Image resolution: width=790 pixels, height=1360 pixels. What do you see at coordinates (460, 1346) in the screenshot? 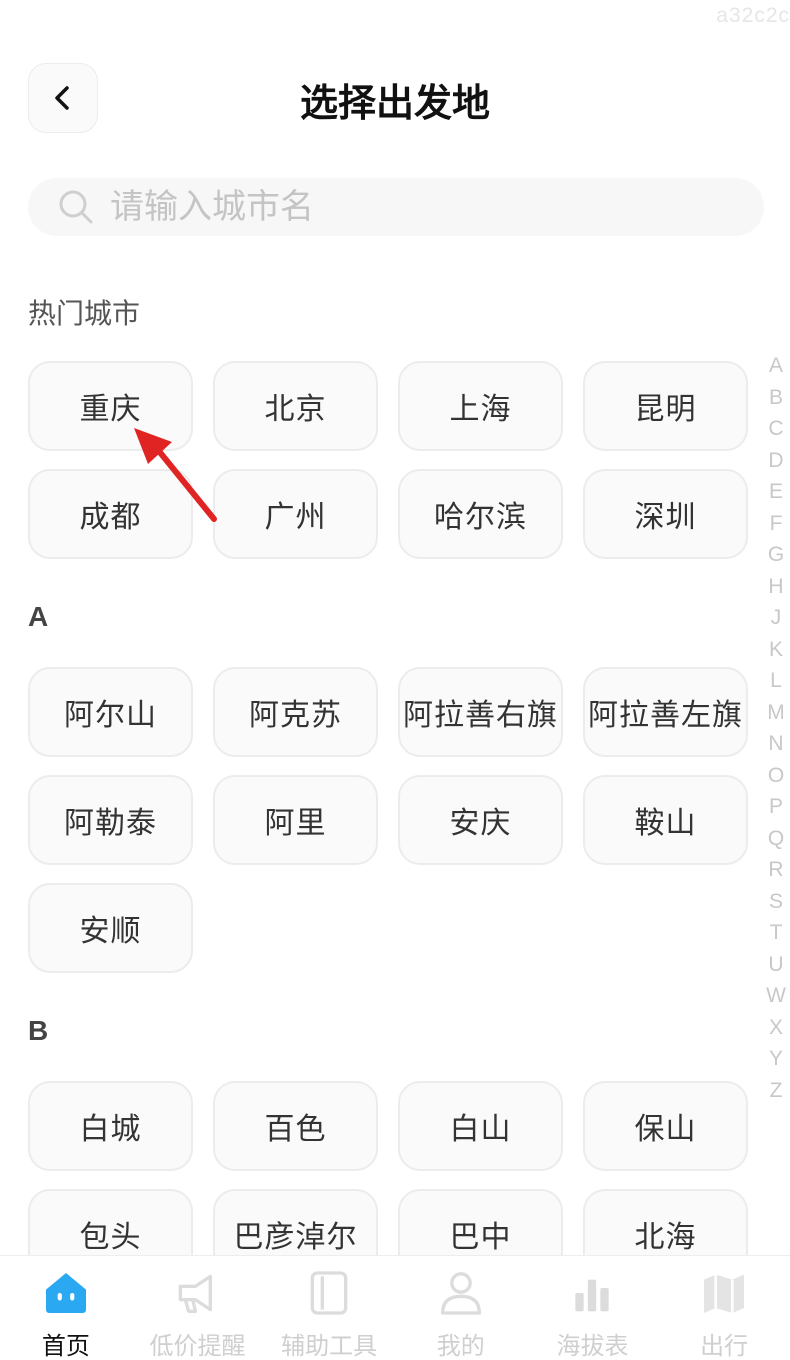
I see `tab-label: 我的` at bounding box center [460, 1346].